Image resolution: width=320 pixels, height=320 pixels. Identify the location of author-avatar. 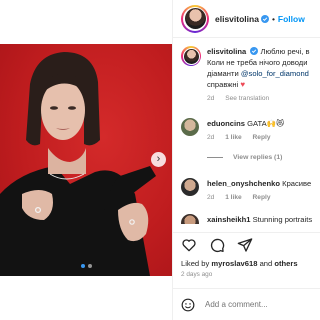
(195, 18).